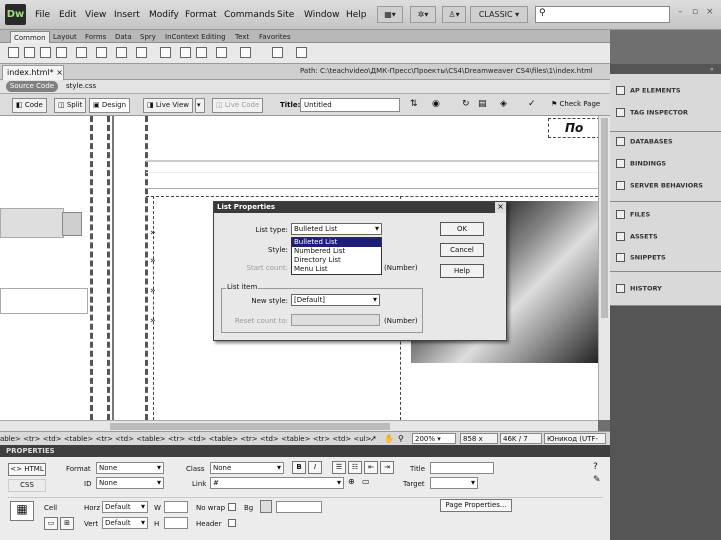  What do you see at coordinates (351, 481) in the screenshot?
I see `point-to-file-icon: ⊕` at bounding box center [351, 481].